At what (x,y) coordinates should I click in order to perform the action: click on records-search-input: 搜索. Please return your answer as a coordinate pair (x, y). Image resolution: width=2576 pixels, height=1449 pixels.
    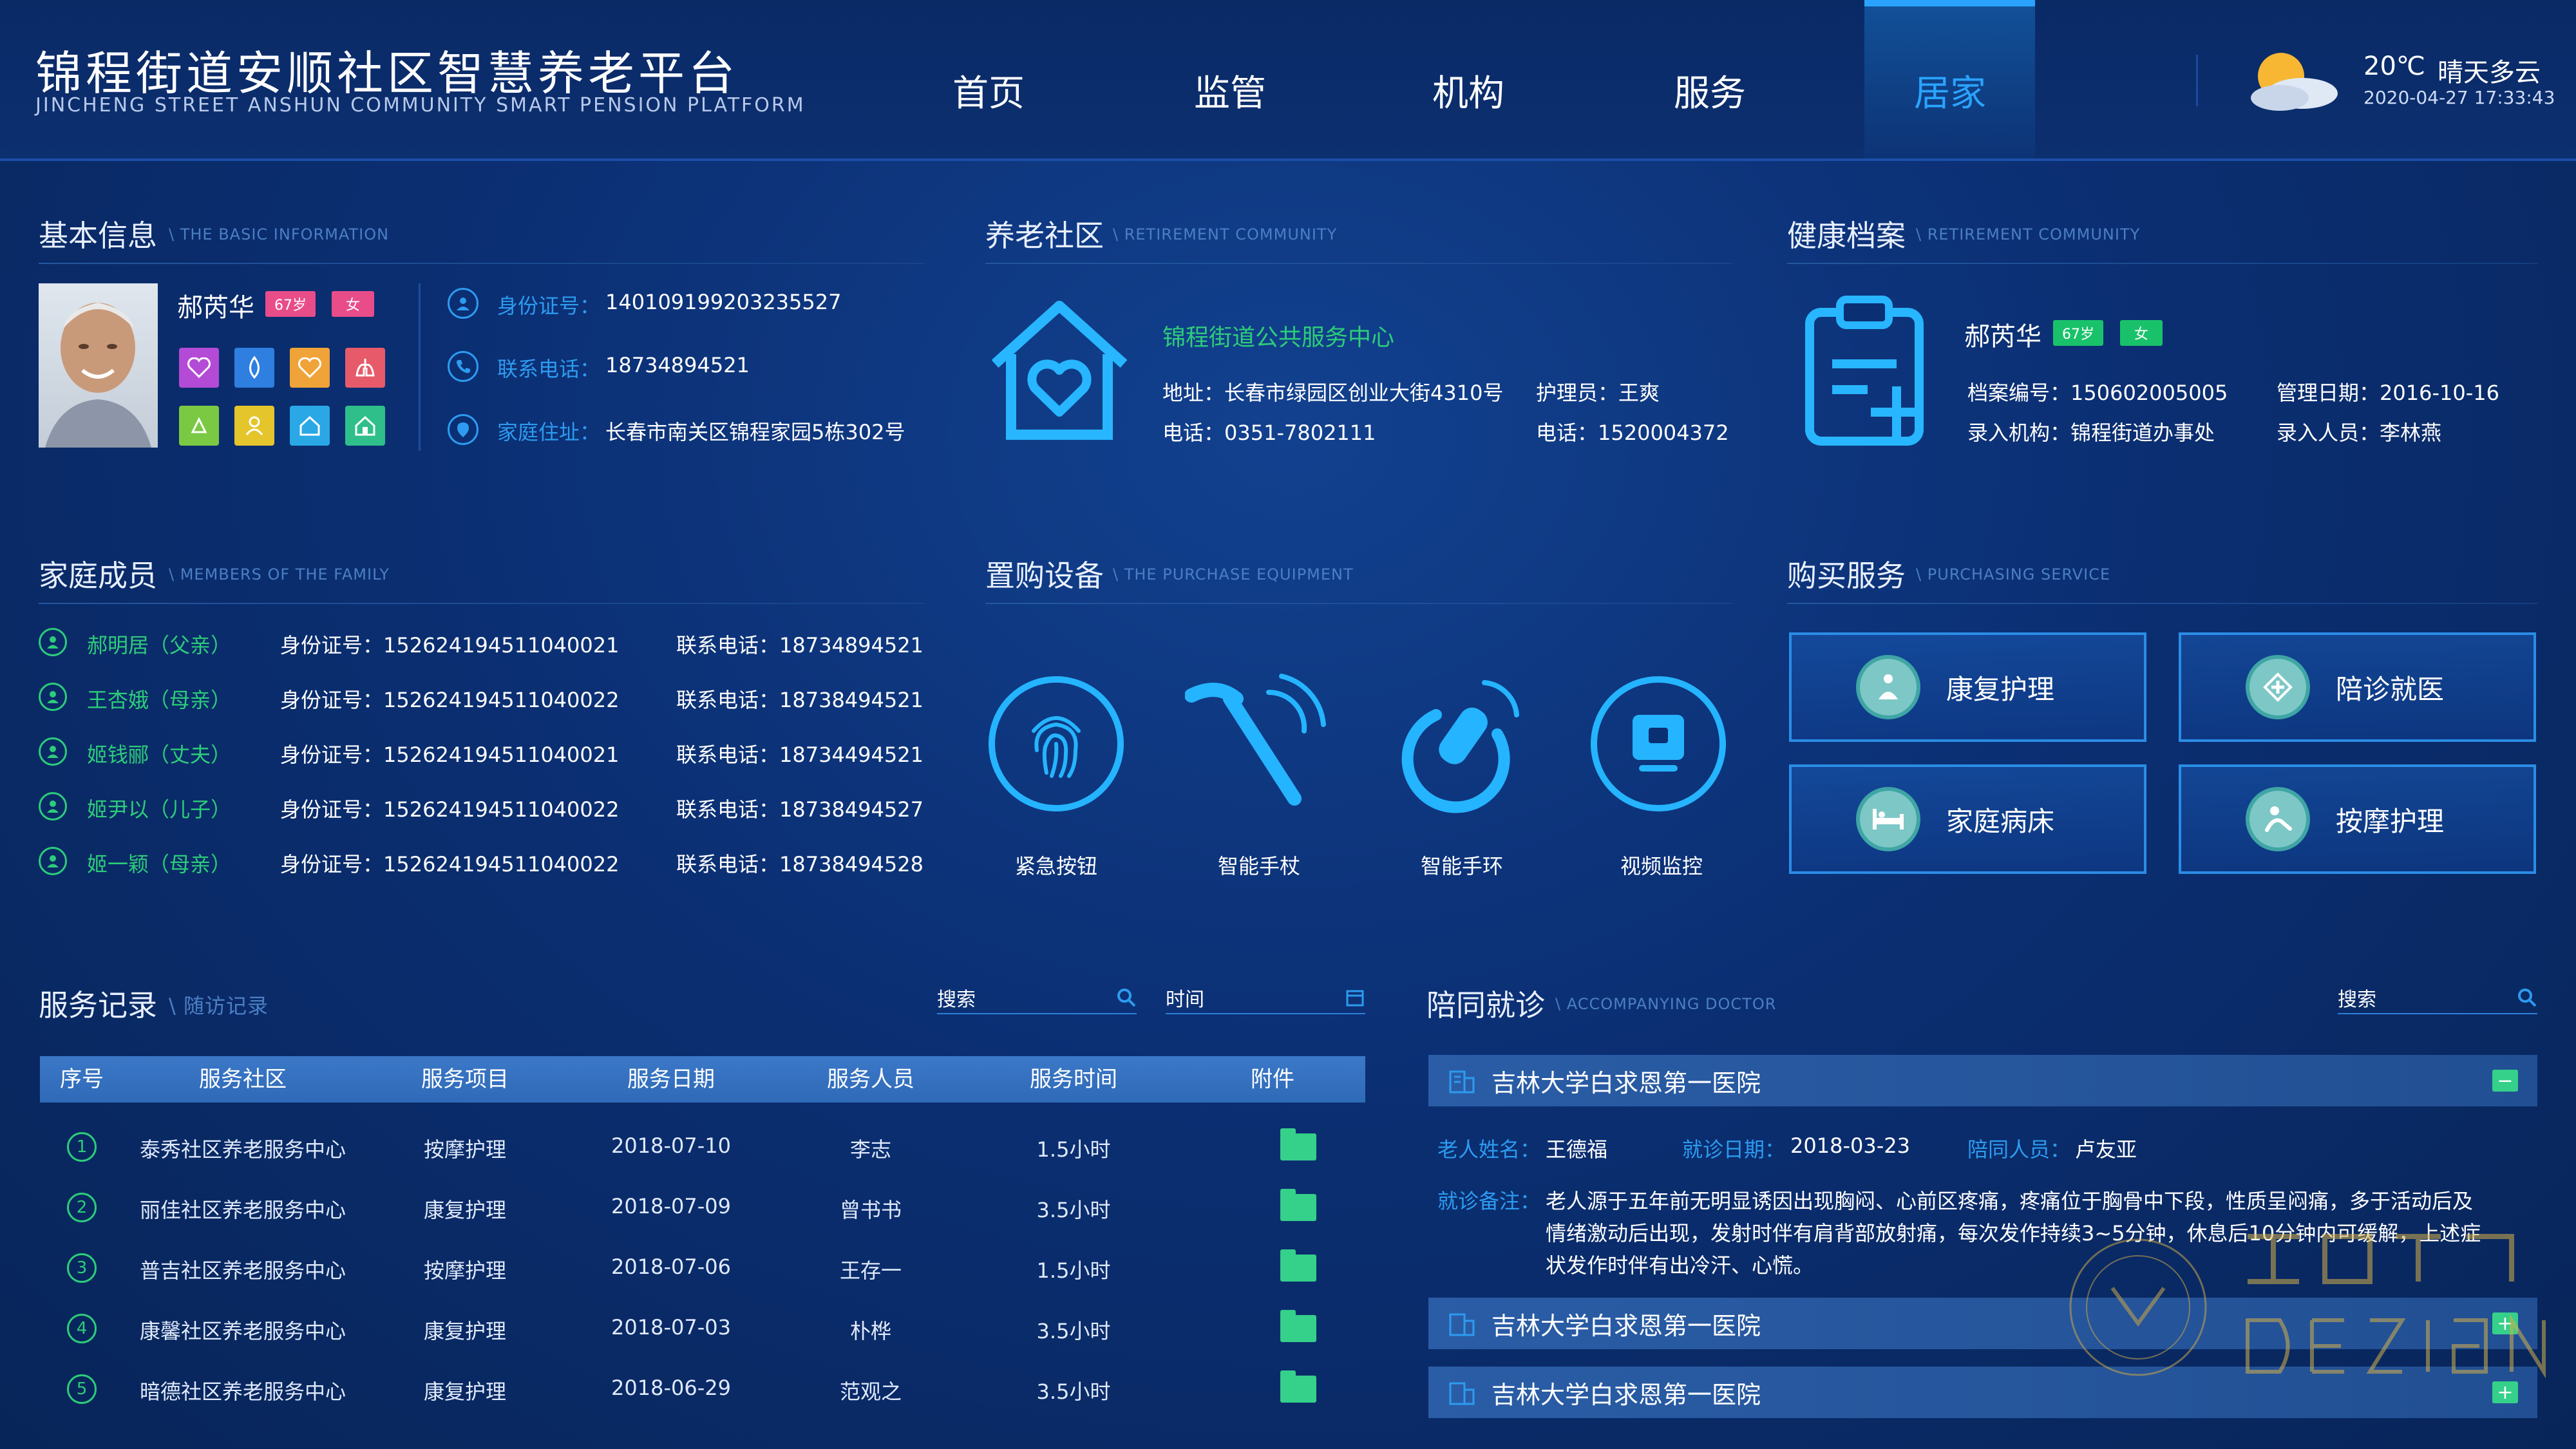
    Looking at the image, I should click on (1037, 998).